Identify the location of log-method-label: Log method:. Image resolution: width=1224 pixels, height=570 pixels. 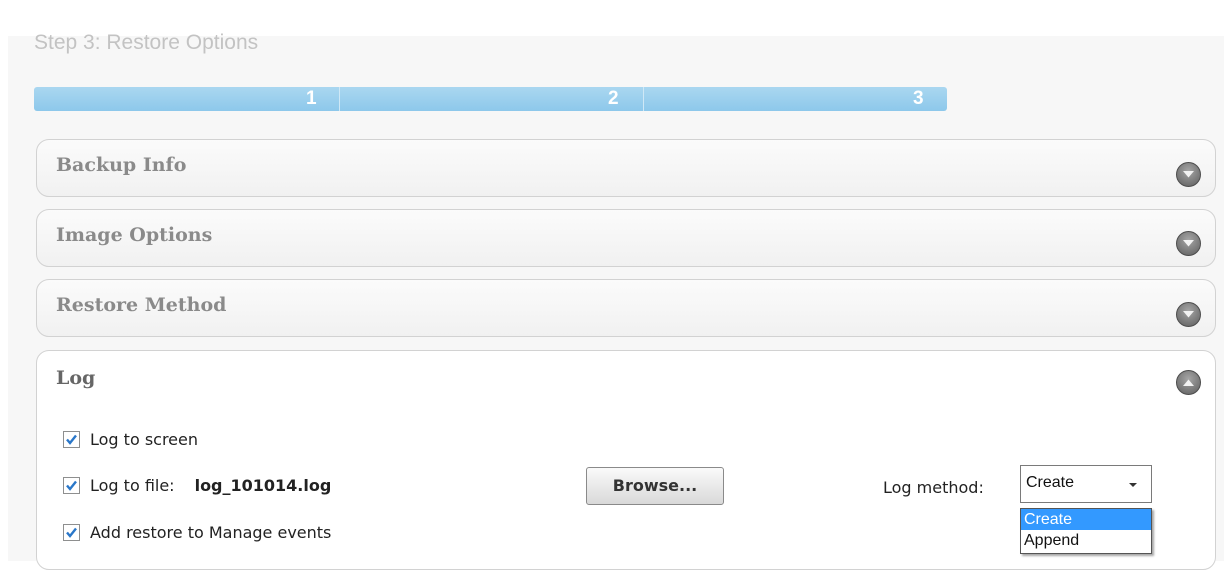
(933, 487).